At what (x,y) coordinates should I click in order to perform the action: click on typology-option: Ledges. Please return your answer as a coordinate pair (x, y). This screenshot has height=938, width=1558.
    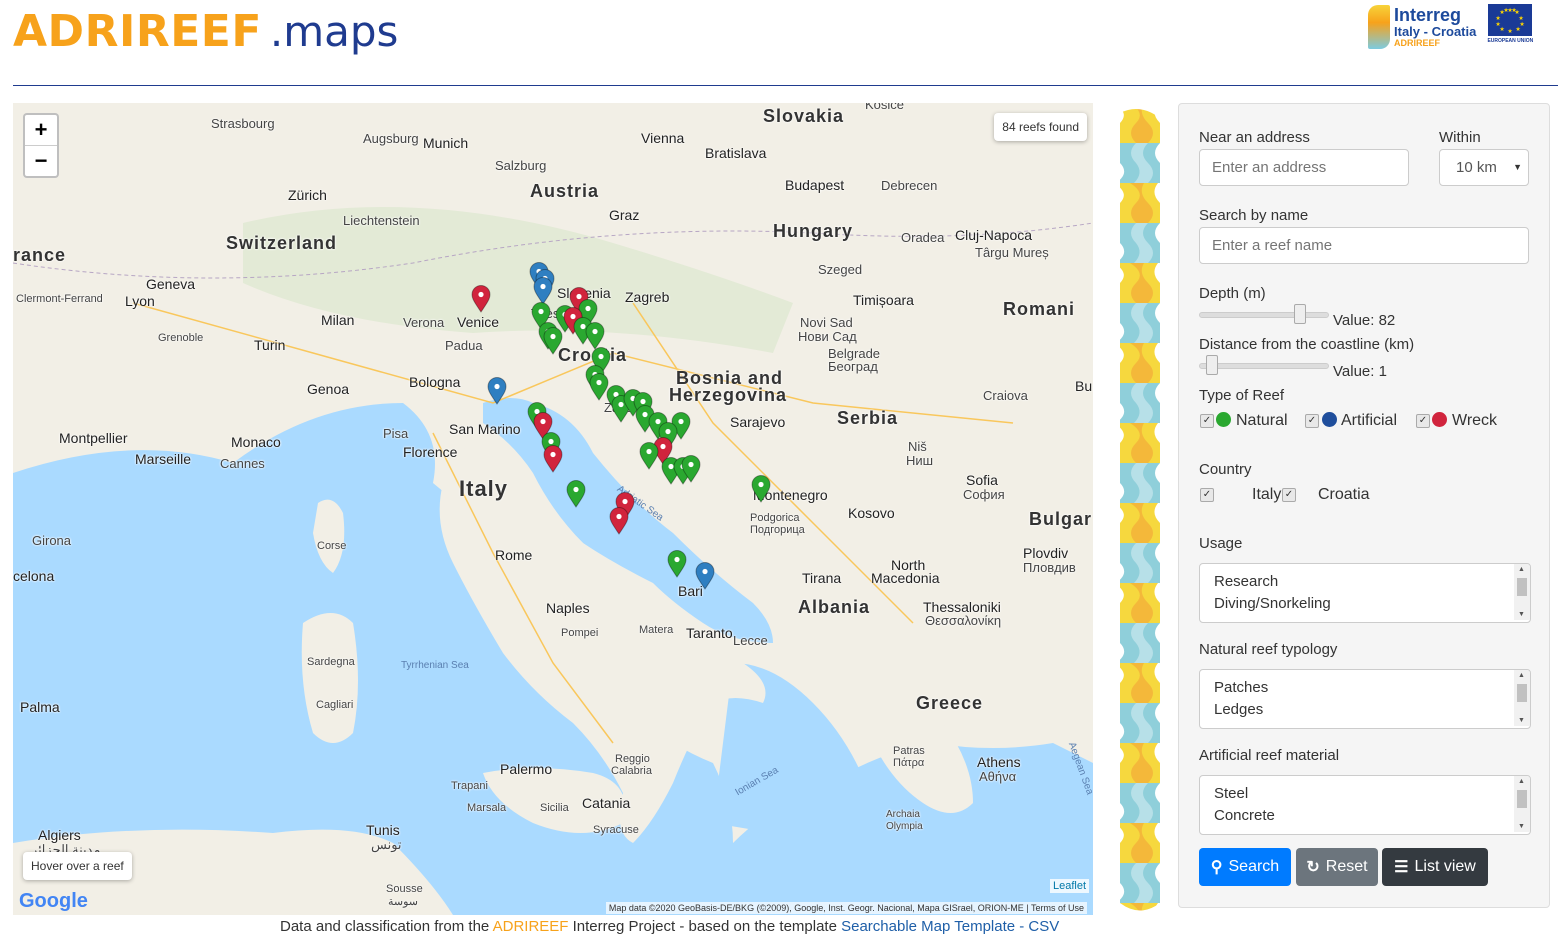
    Looking at the image, I should click on (1238, 709).